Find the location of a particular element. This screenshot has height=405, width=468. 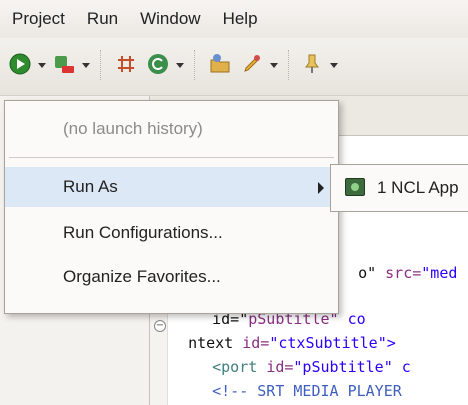

menu-run: Run is located at coordinates (102, 19).